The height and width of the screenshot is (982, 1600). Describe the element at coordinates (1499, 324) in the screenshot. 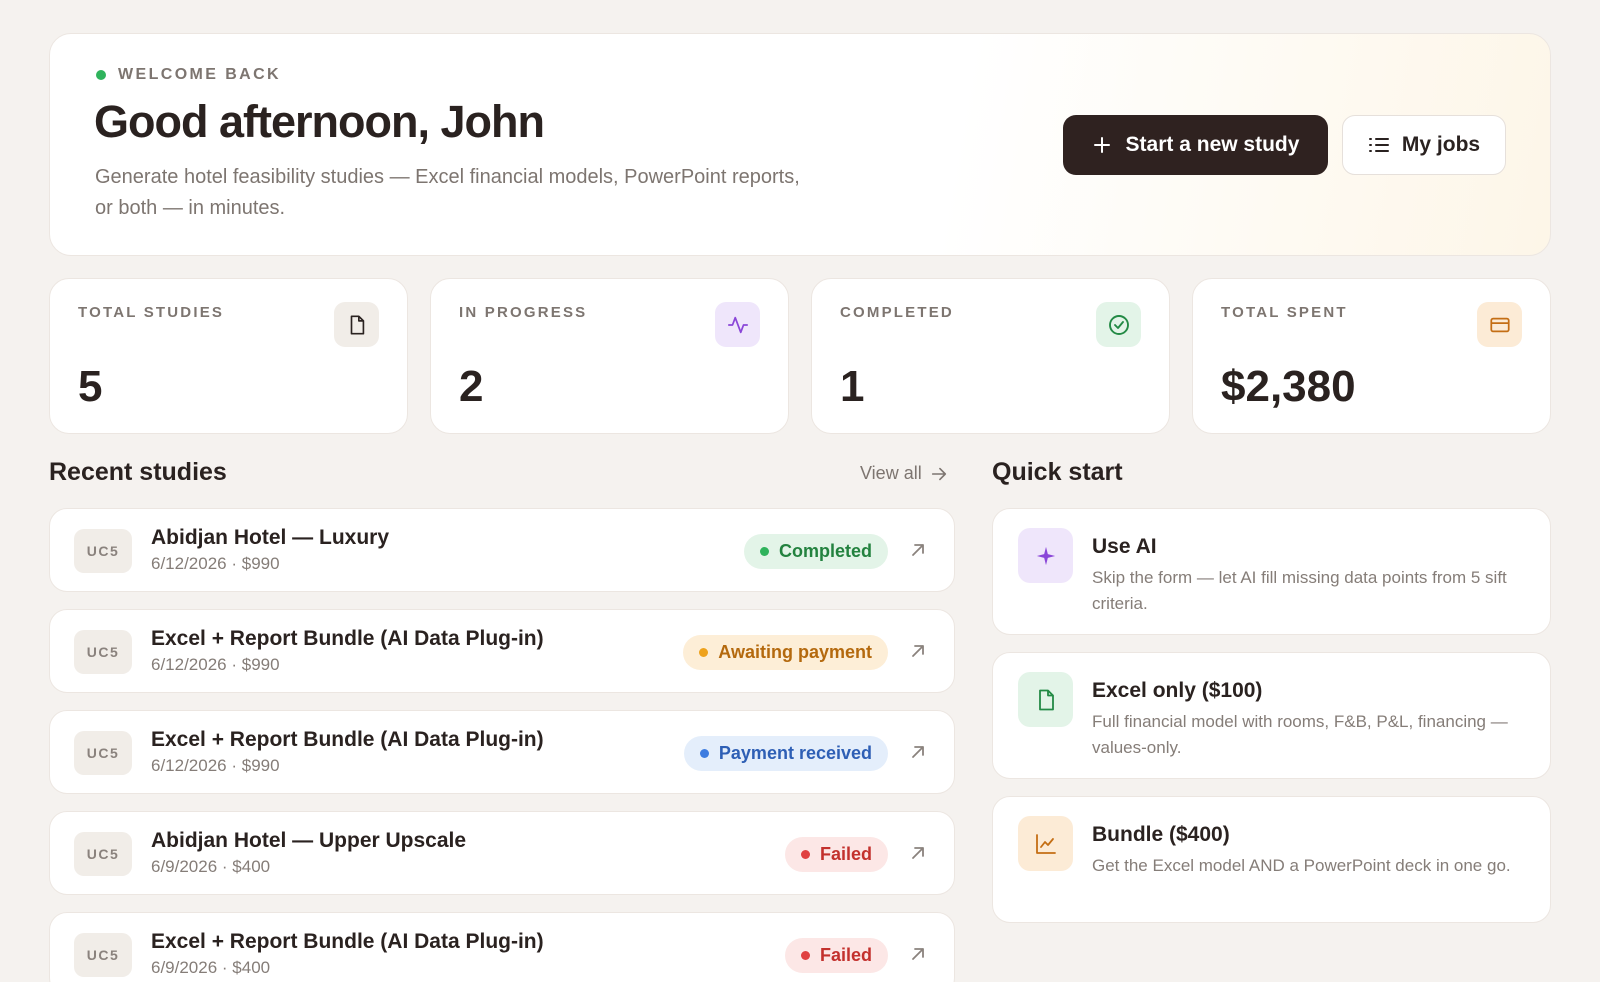

I see `credit-card-icon` at that location.